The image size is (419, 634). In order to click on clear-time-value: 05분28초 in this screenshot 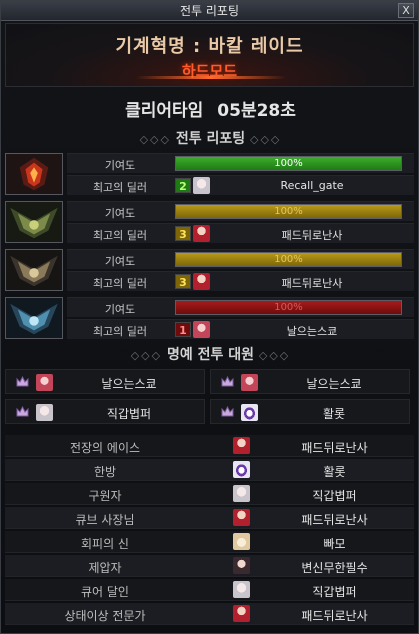, I will do `click(256, 111)`.